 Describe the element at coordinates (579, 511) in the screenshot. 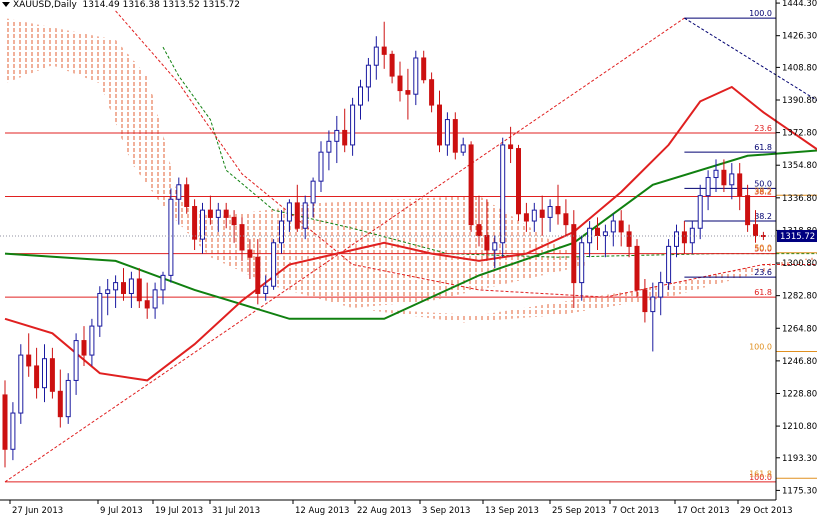

I see `x-tick-label: 25 Sep 2013` at that location.